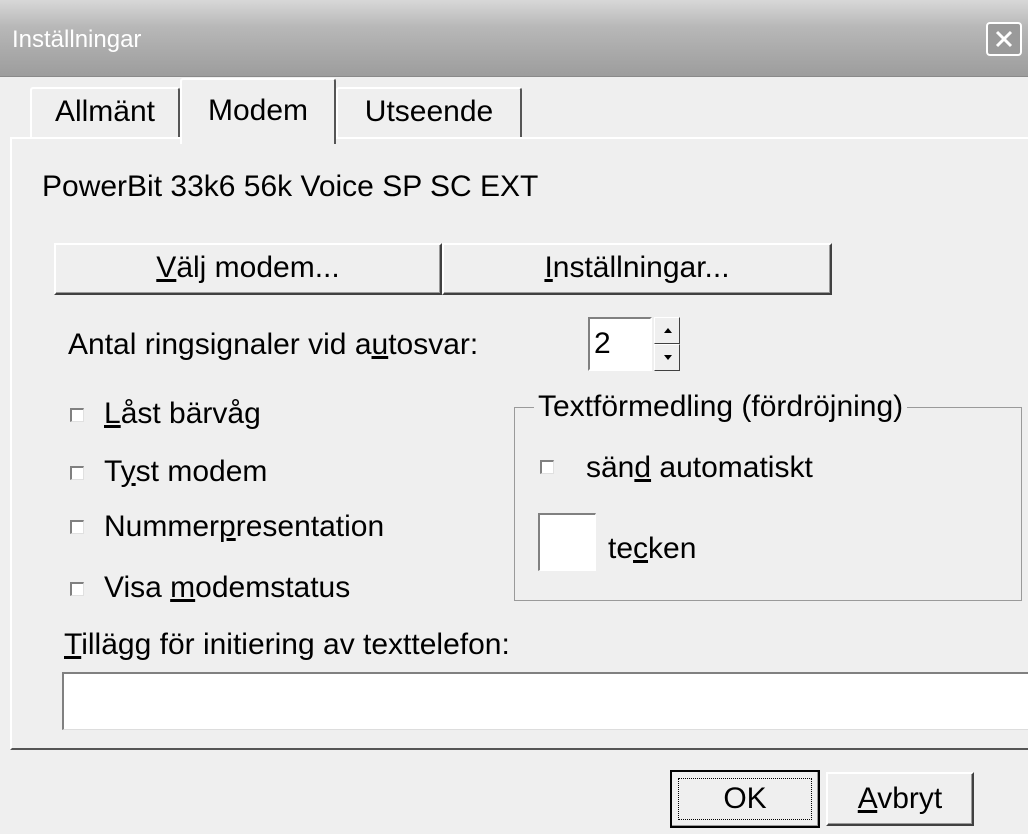  I want to click on title-bar: Inställningar, so click(514, 38).